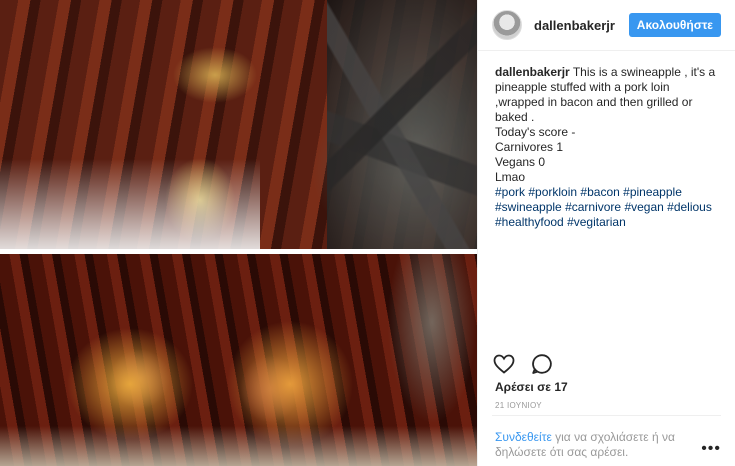 This screenshot has height=466, width=735. Describe the element at coordinates (529, 222) in the screenshot. I see `hashtag-link: #healthyfood` at that location.